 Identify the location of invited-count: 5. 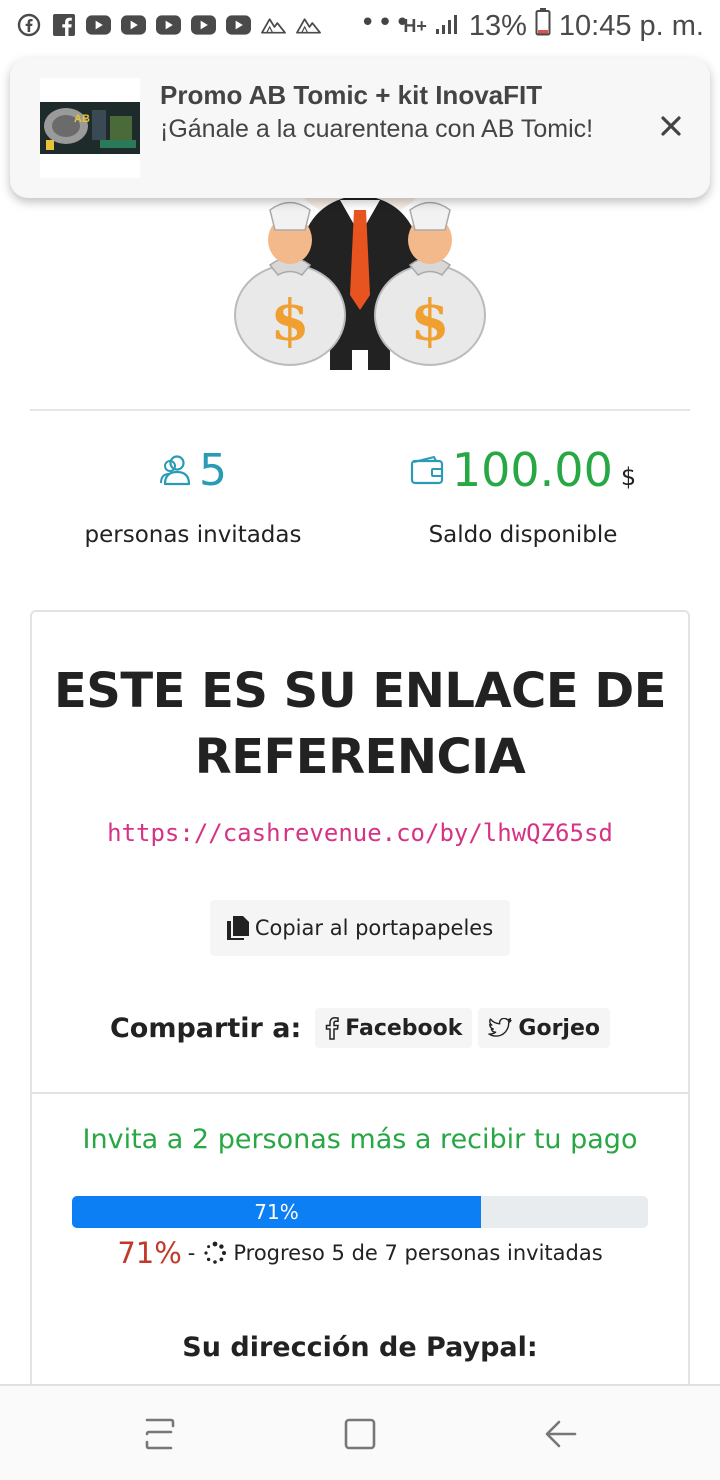
(213, 470).